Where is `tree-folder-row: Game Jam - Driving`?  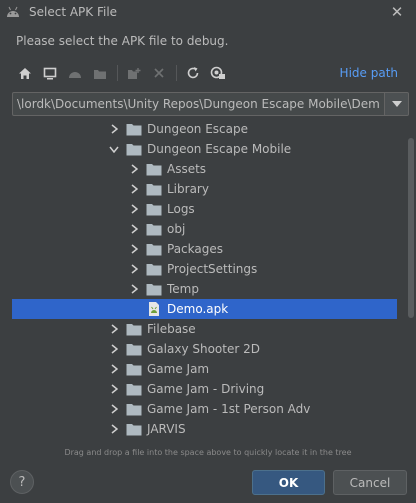
tree-folder-row: Game Jam - Driving is located at coordinates (204, 389).